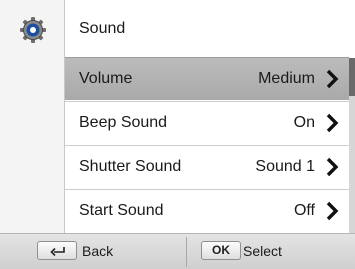  What do you see at coordinates (130, 166) in the screenshot?
I see `menu-item-label: Shutter Sound` at bounding box center [130, 166].